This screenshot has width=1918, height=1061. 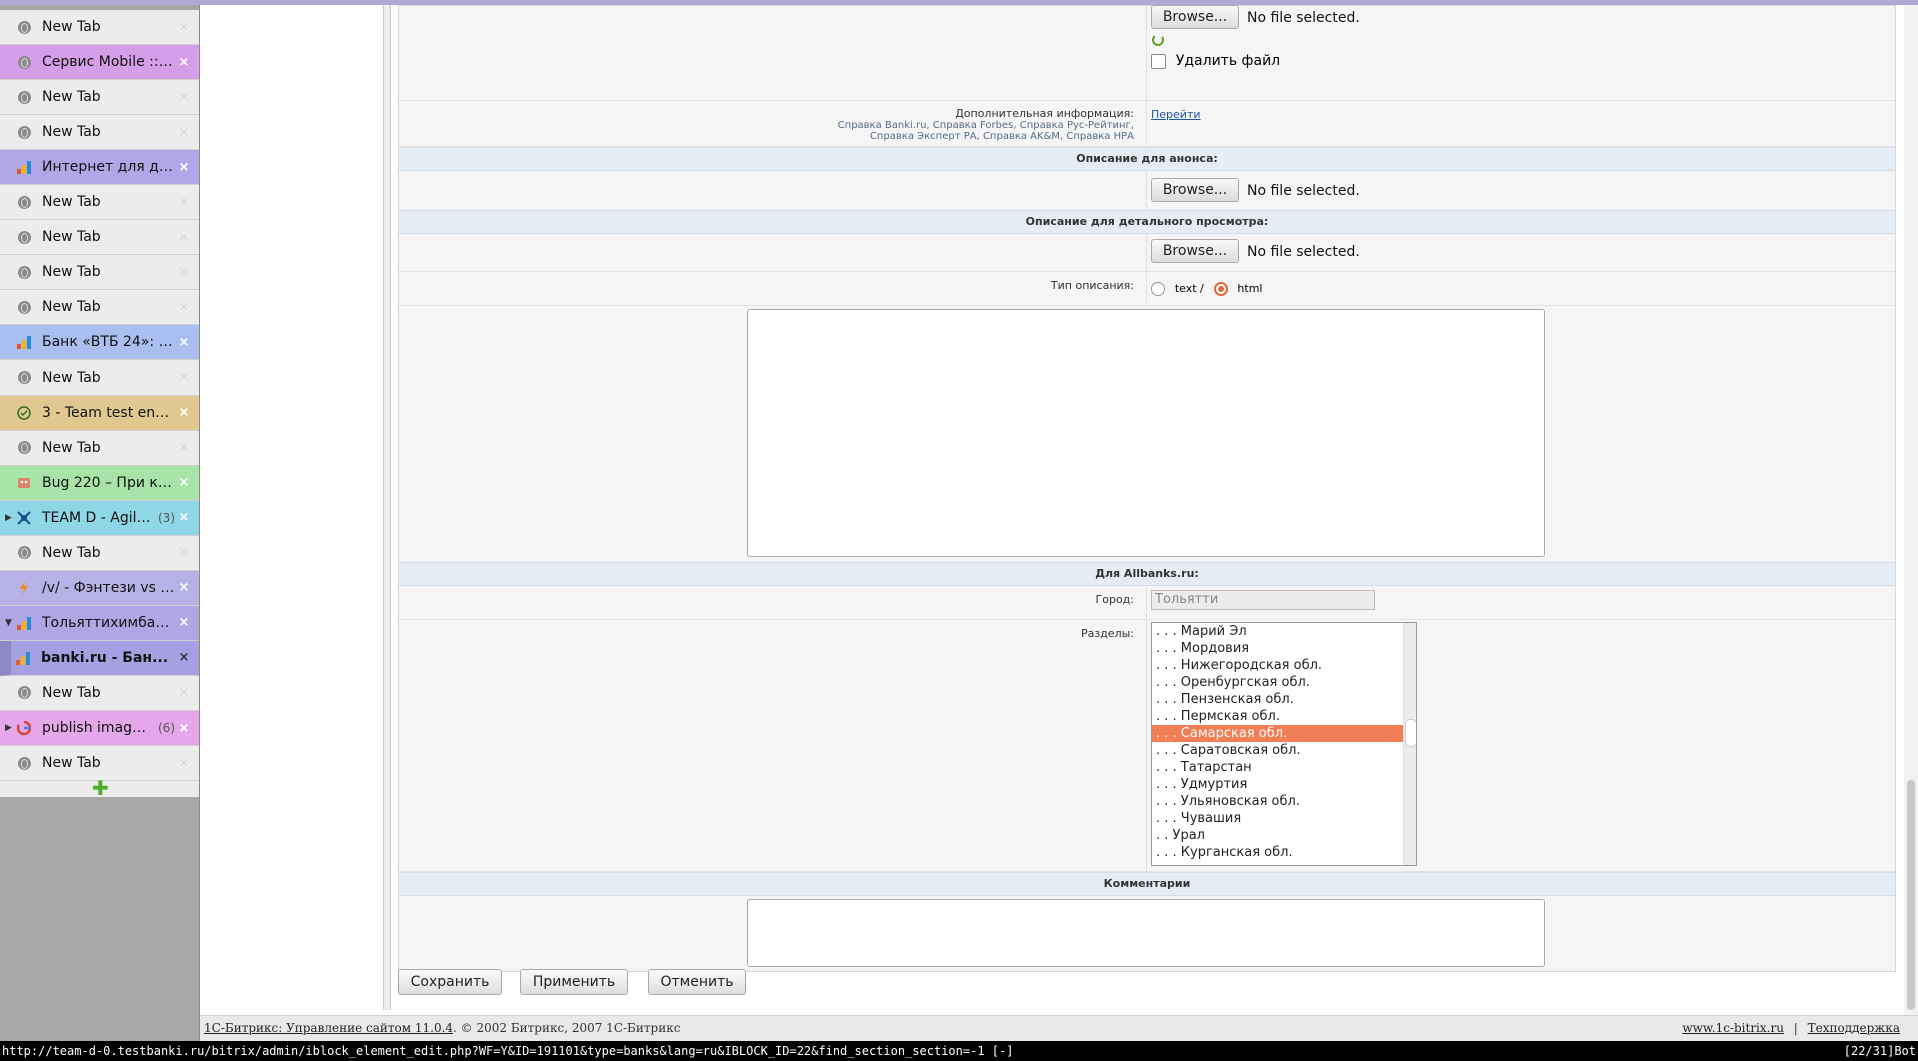 What do you see at coordinates (1228, 61) in the screenshot?
I see `delete-file-label: Удалить файл` at bounding box center [1228, 61].